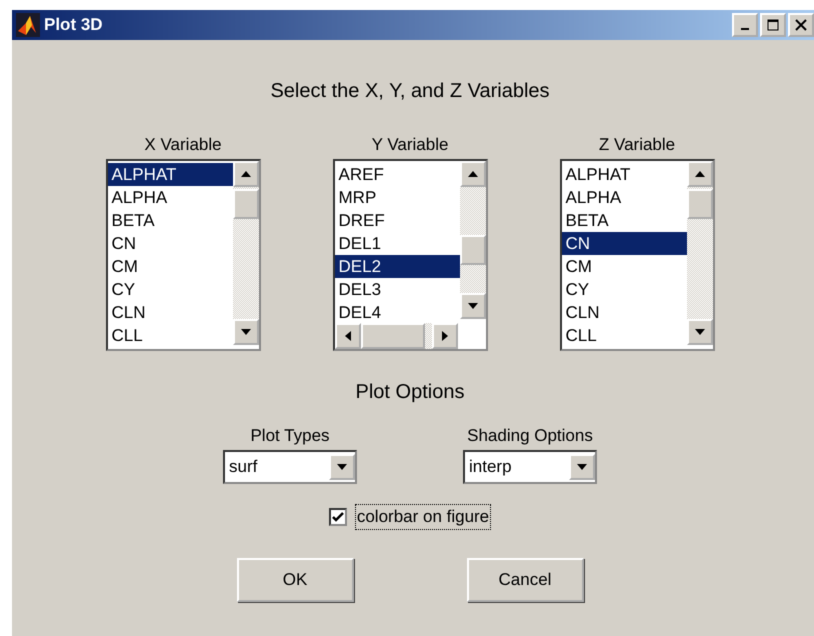 Image resolution: width=814 pixels, height=636 pixels. I want to click on window-title: Plot 3D, so click(74, 25).